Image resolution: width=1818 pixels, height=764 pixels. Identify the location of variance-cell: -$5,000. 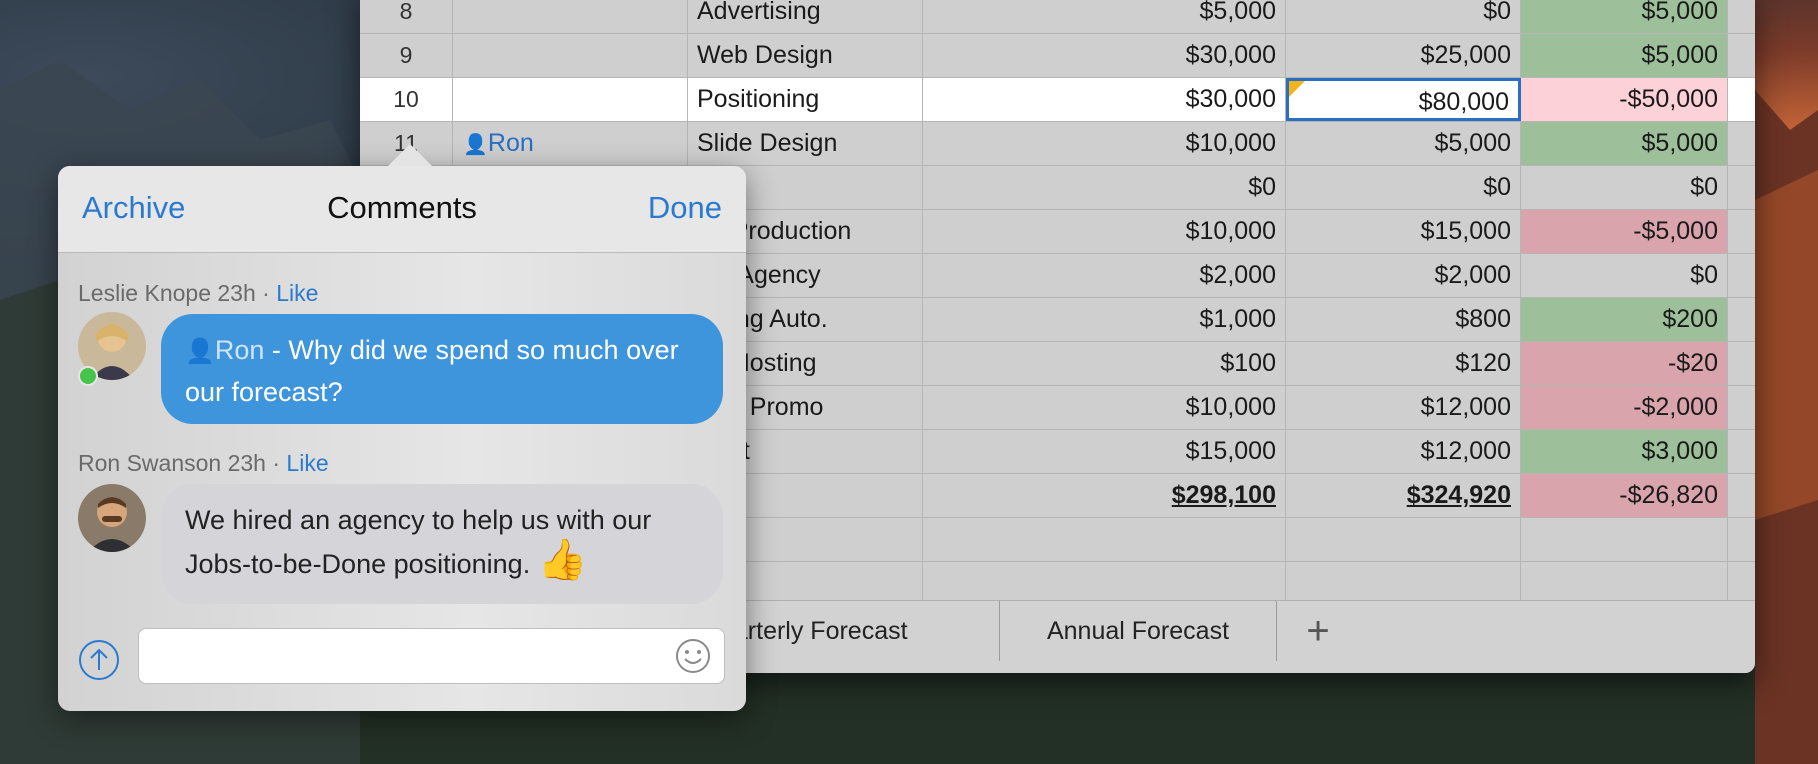
(1624, 231).